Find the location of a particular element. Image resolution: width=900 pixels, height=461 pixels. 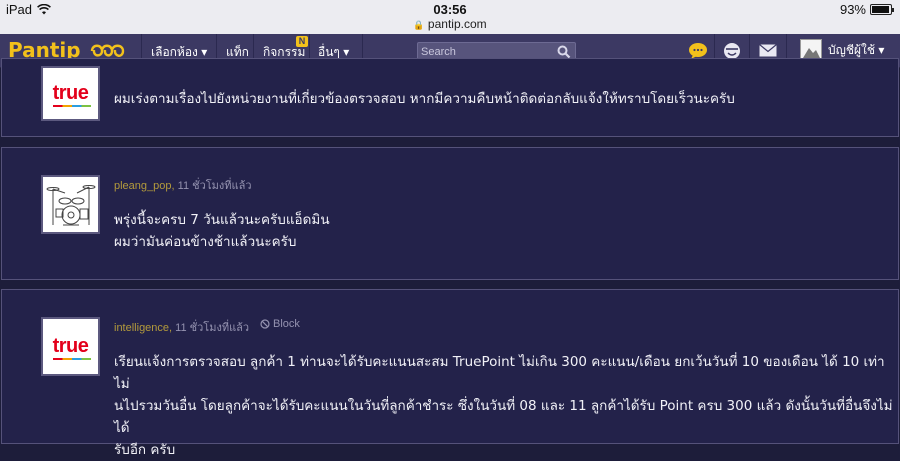

new-badge: N is located at coordinates (302, 41).